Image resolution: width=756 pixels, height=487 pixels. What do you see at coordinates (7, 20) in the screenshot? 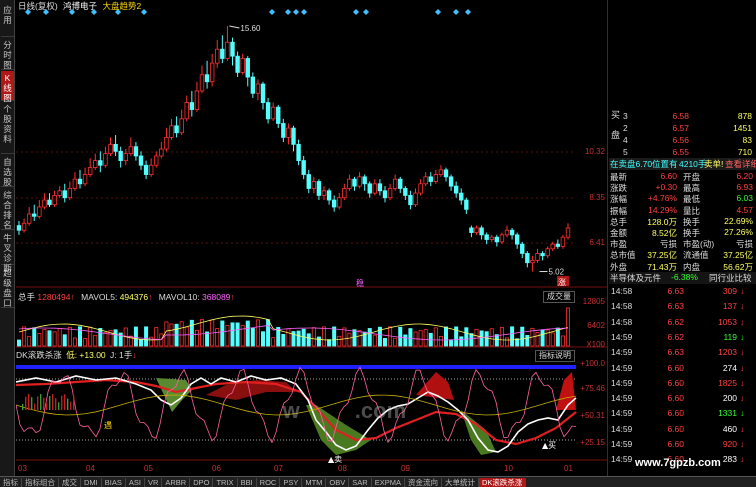
I see `sidebar-tab-0: 应用` at bounding box center [7, 20].